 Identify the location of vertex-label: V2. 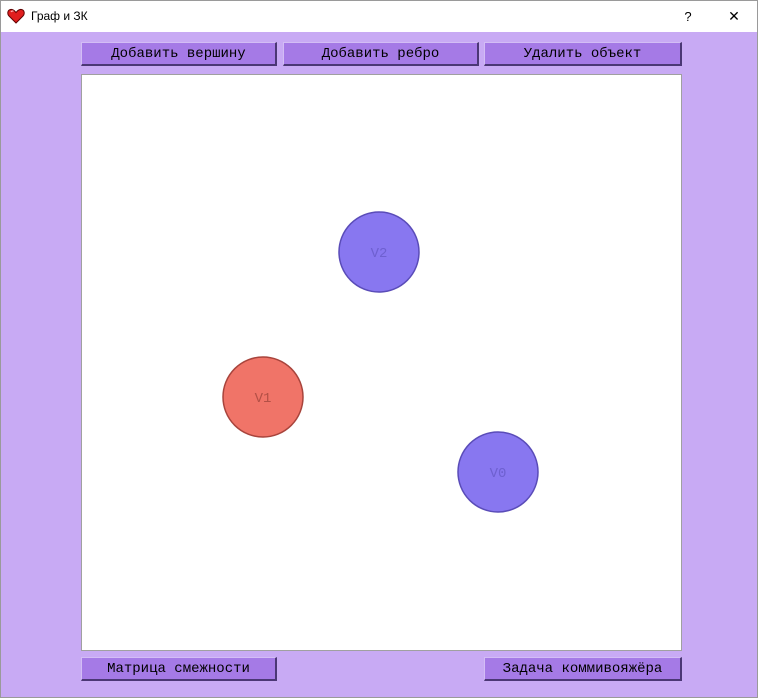
(379, 254).